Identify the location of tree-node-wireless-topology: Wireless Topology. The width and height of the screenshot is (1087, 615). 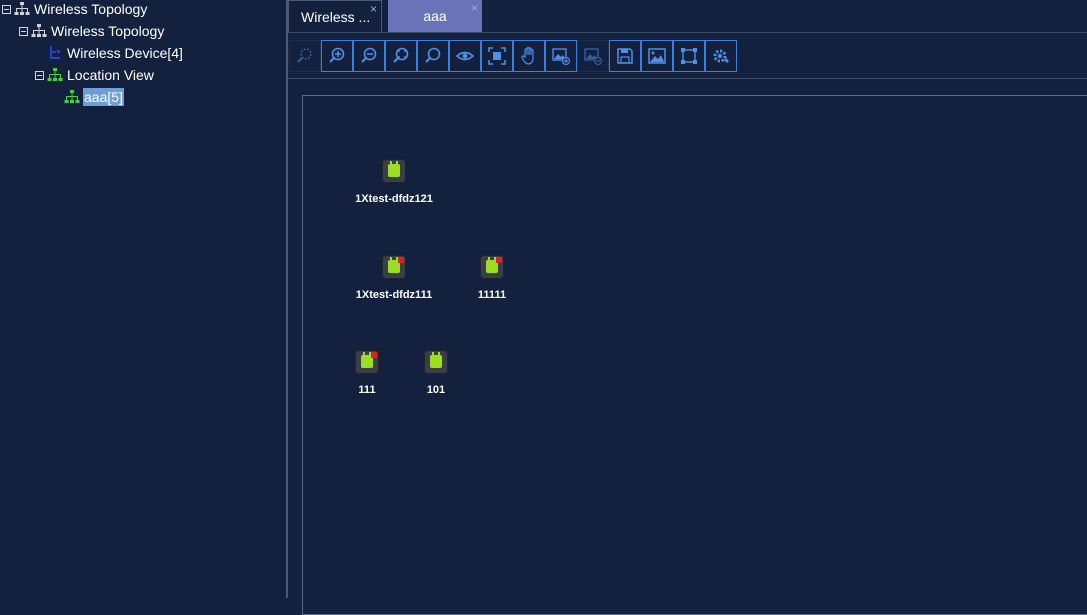
(92, 31).